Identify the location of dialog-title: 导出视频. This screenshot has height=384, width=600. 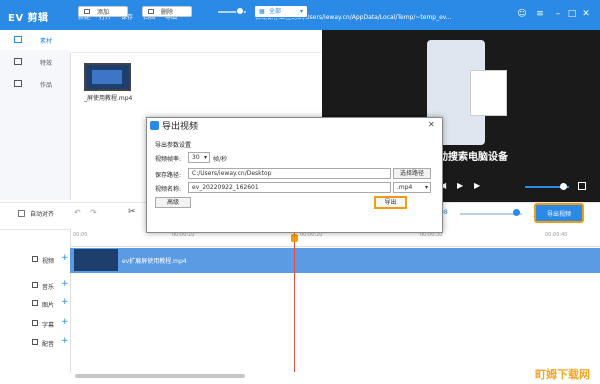
(180, 127).